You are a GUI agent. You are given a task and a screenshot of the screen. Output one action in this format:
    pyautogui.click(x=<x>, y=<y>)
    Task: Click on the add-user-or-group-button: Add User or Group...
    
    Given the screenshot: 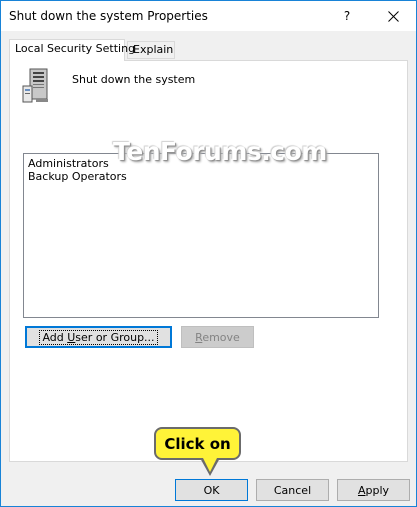 What is the action you would take?
    pyautogui.click(x=98, y=337)
    